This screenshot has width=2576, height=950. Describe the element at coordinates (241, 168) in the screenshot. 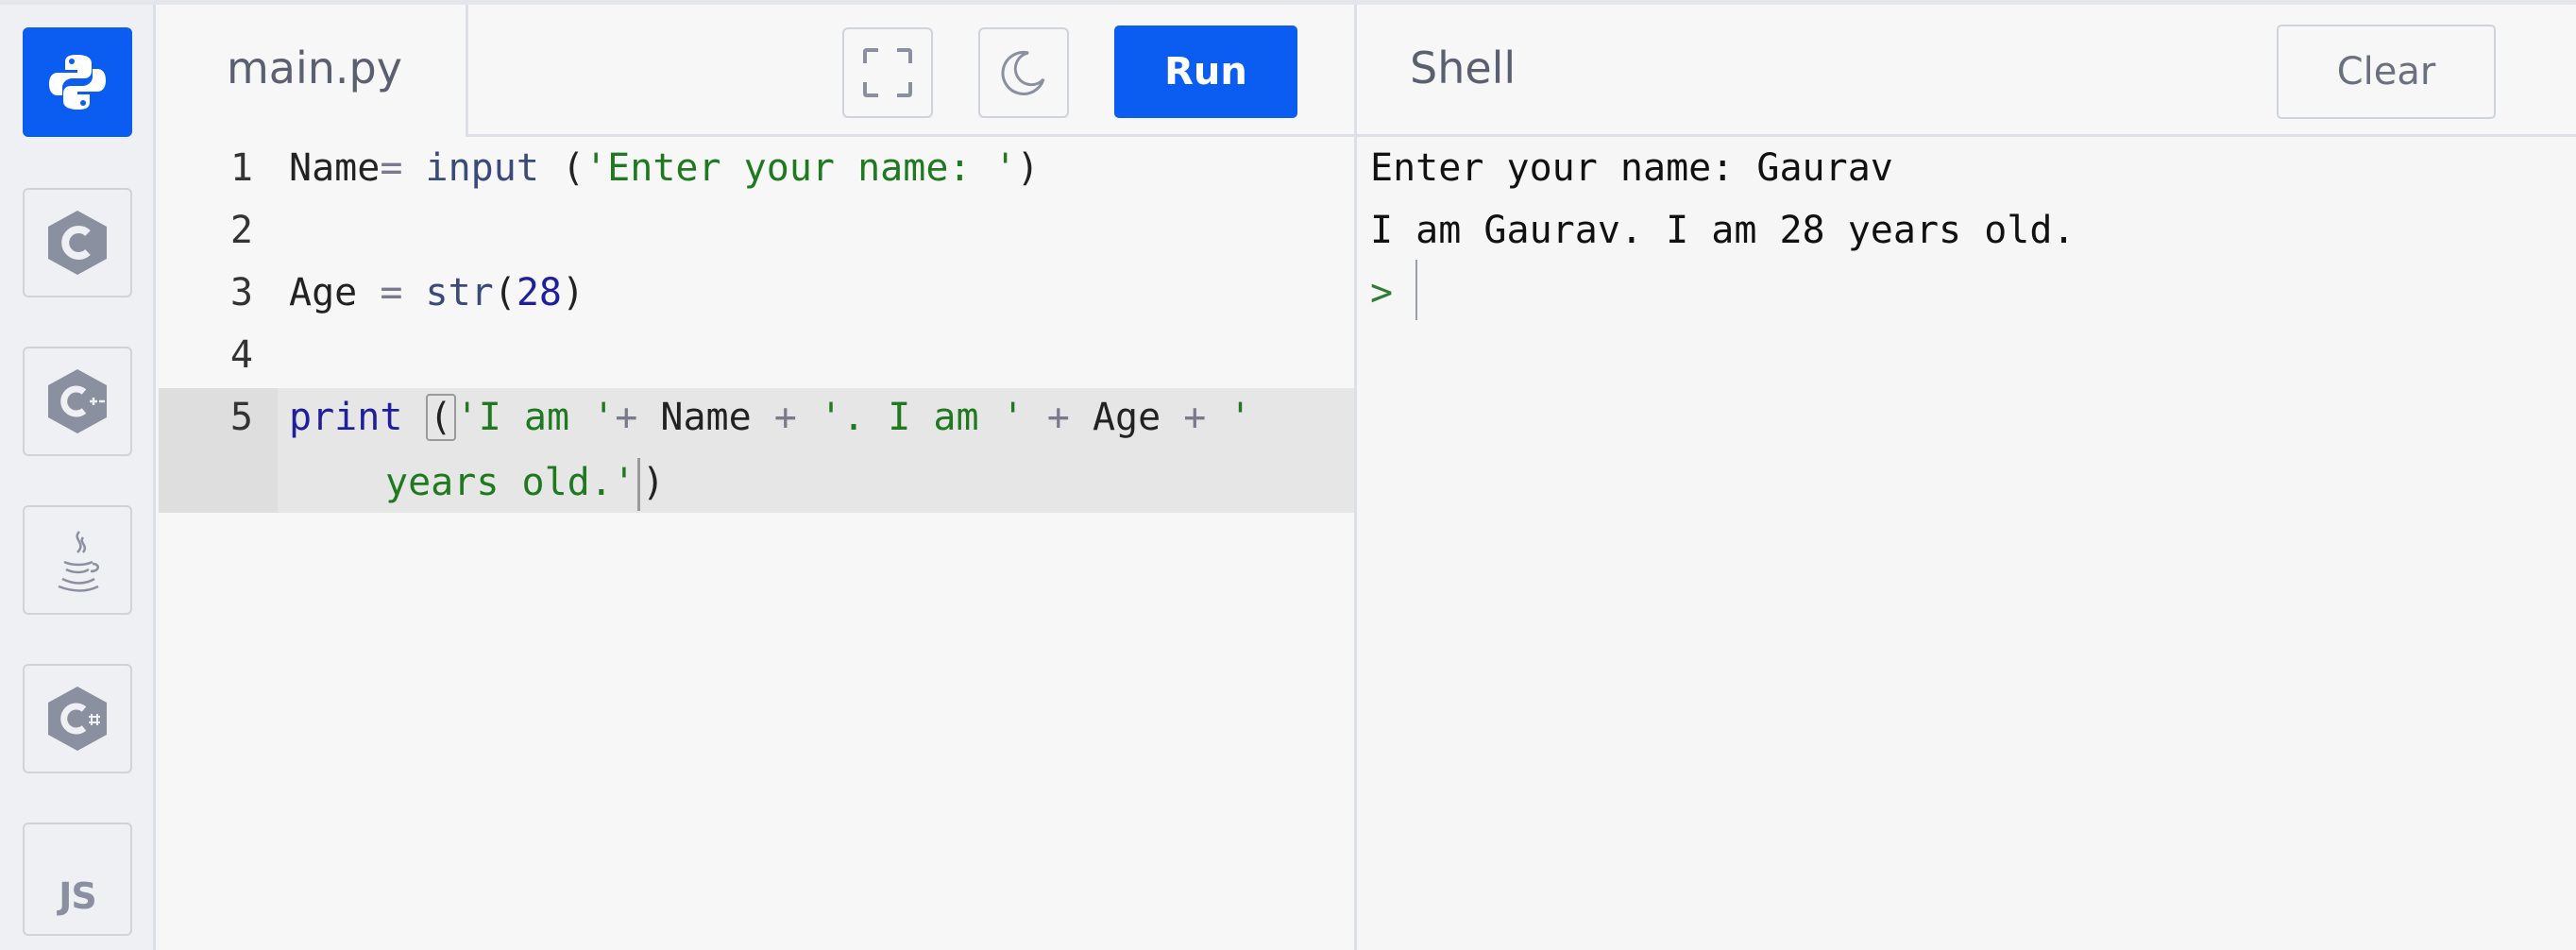

I see `line-number: 1` at that location.